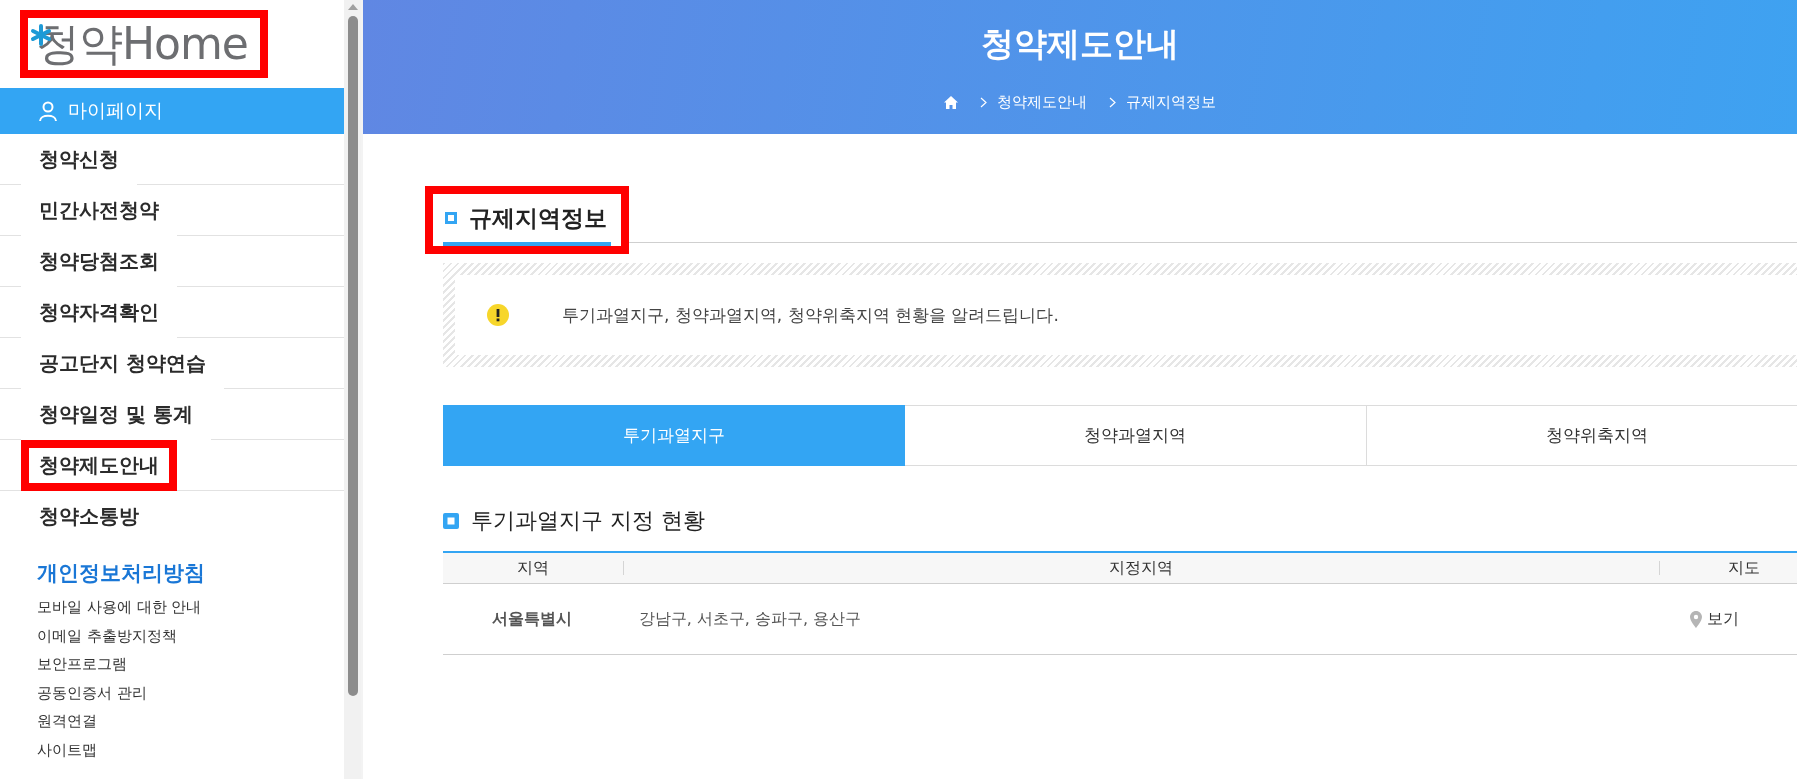 Image resolution: width=1797 pixels, height=779 pixels. What do you see at coordinates (588, 521) in the screenshot?
I see `subsection-title: 투기과열지구 지정 현황` at bounding box center [588, 521].